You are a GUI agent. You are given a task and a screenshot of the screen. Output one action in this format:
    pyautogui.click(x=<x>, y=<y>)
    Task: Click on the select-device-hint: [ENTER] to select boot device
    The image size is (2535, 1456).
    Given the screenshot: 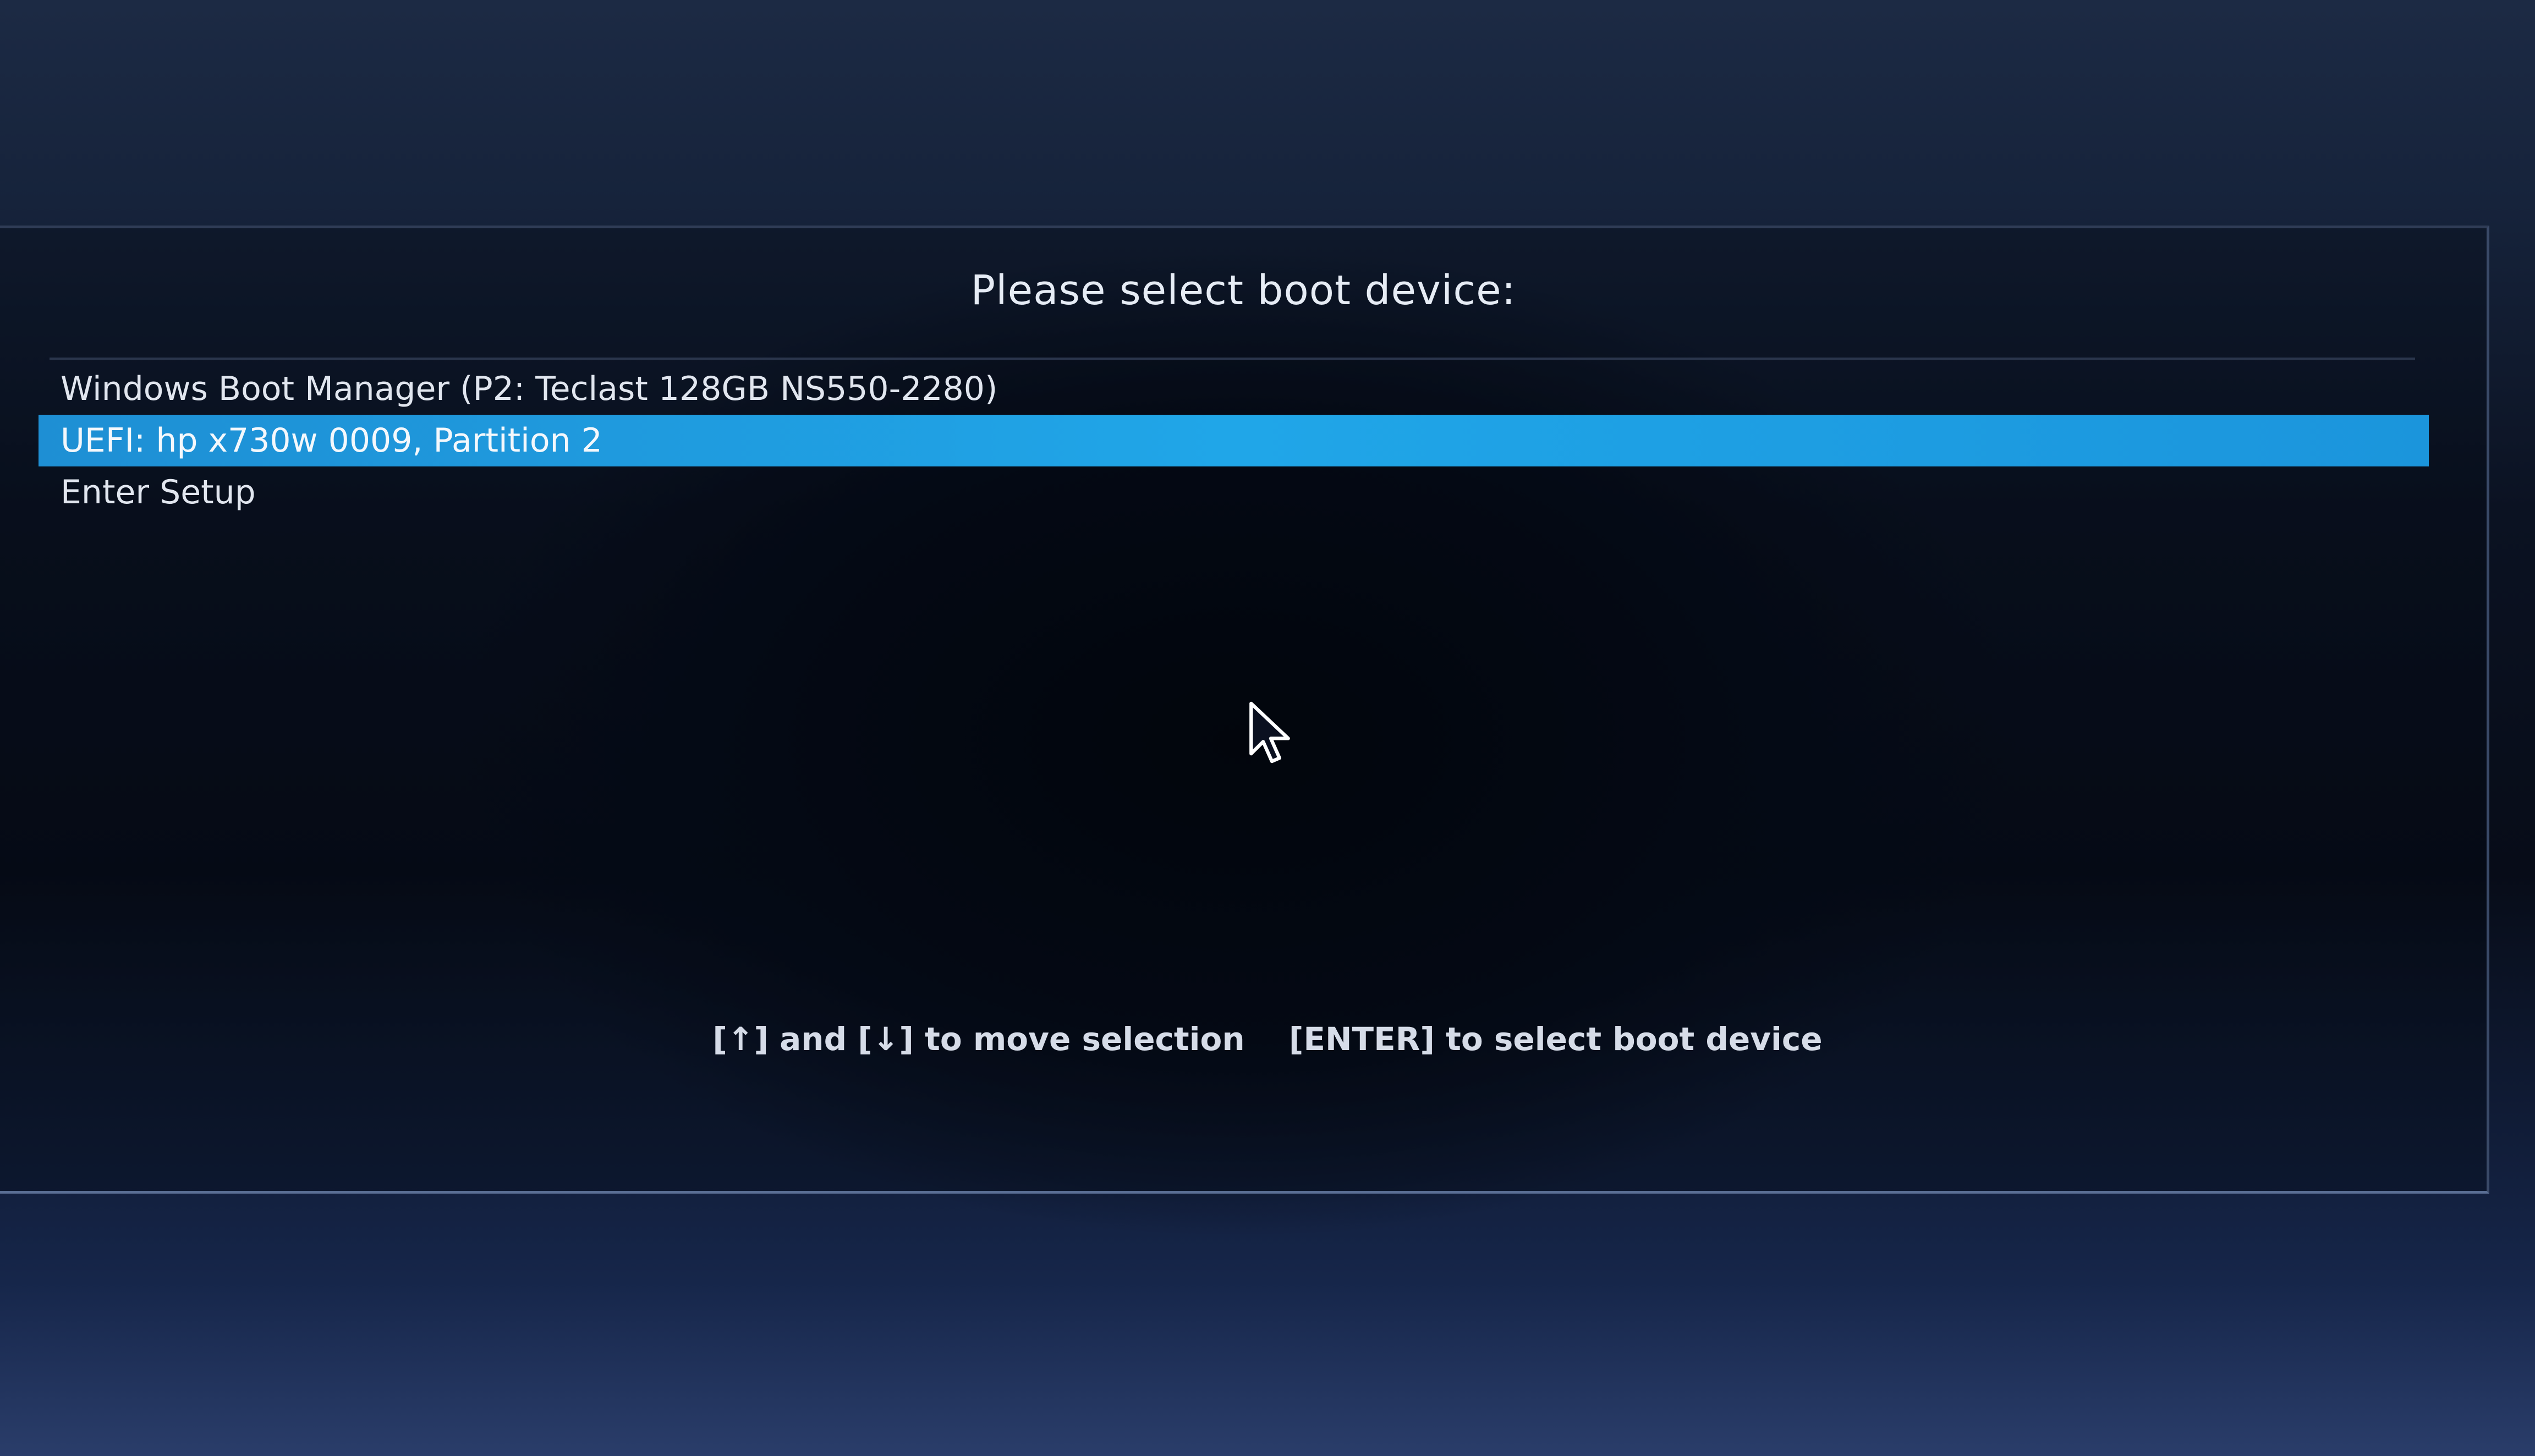 What is the action you would take?
    pyautogui.click(x=1555, y=1039)
    